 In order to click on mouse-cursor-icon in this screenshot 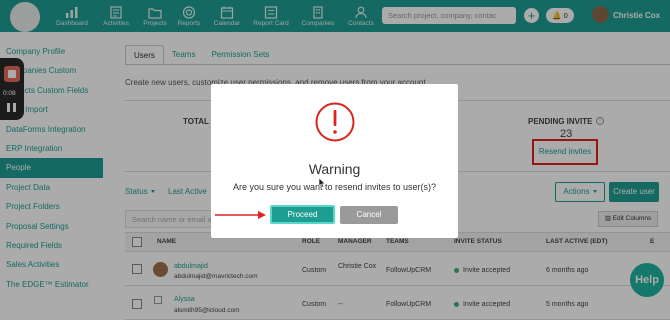, I will do `click(322, 183)`.